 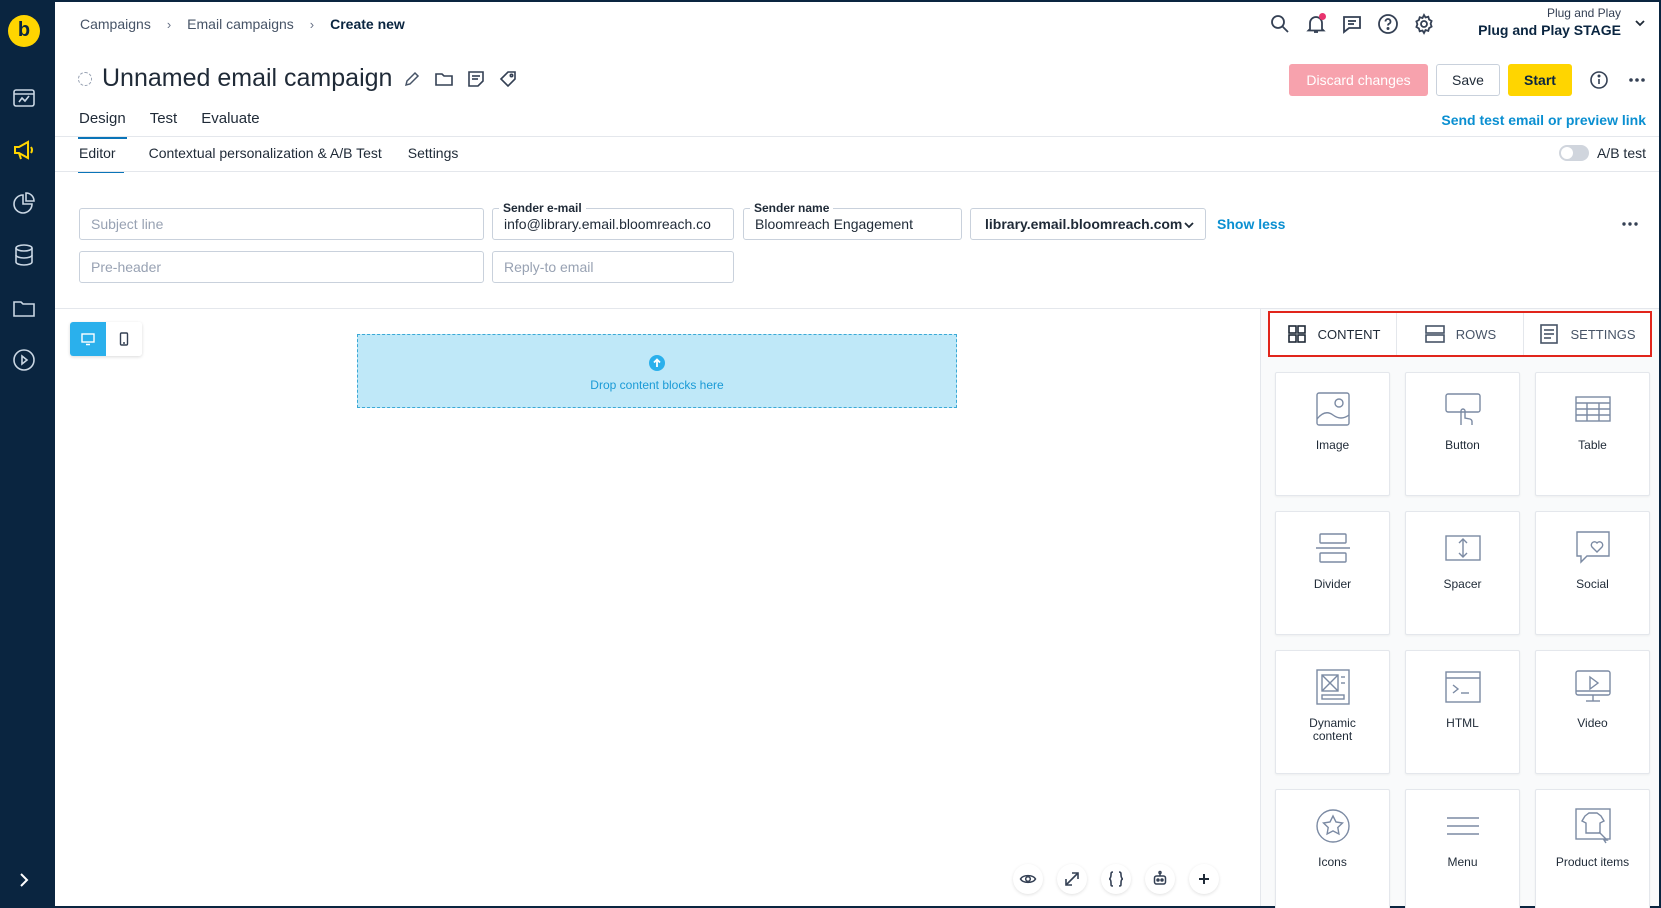 I want to click on project-switcher: Plug and Play Plug and Play STAGE, so click(x=1549, y=22).